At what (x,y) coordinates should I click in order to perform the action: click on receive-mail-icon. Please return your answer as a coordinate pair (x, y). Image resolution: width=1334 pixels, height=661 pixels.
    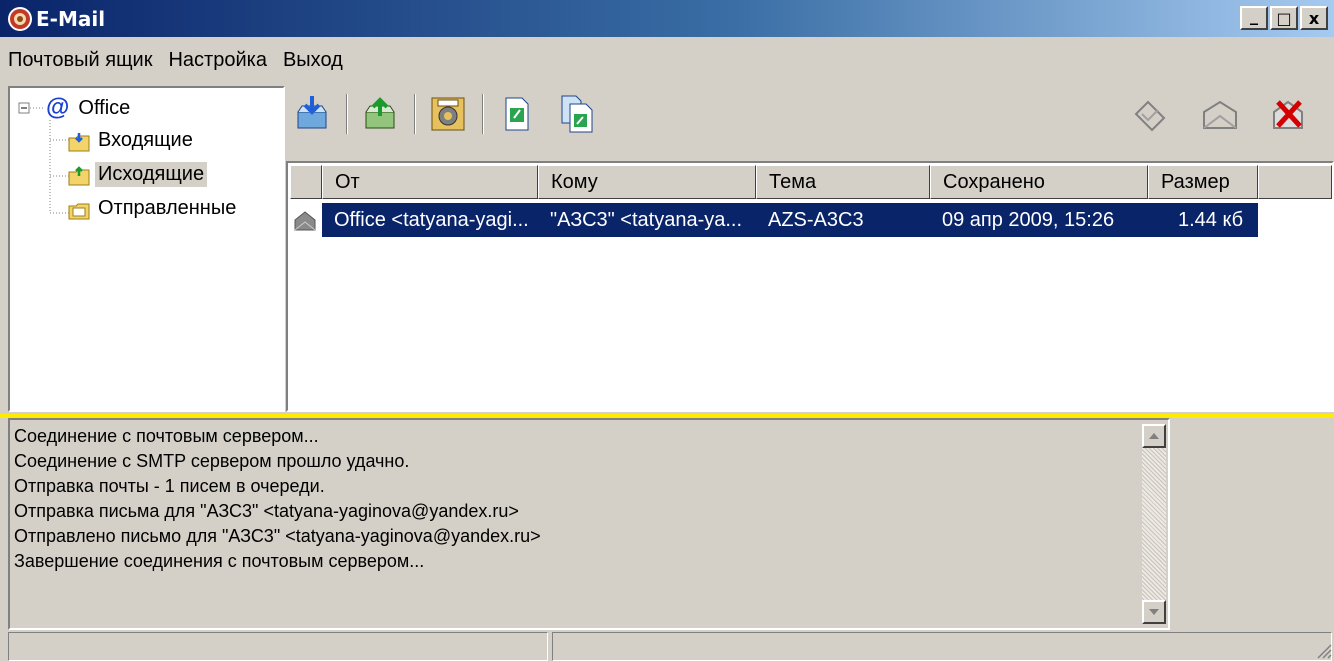
    Looking at the image, I should click on (312, 112).